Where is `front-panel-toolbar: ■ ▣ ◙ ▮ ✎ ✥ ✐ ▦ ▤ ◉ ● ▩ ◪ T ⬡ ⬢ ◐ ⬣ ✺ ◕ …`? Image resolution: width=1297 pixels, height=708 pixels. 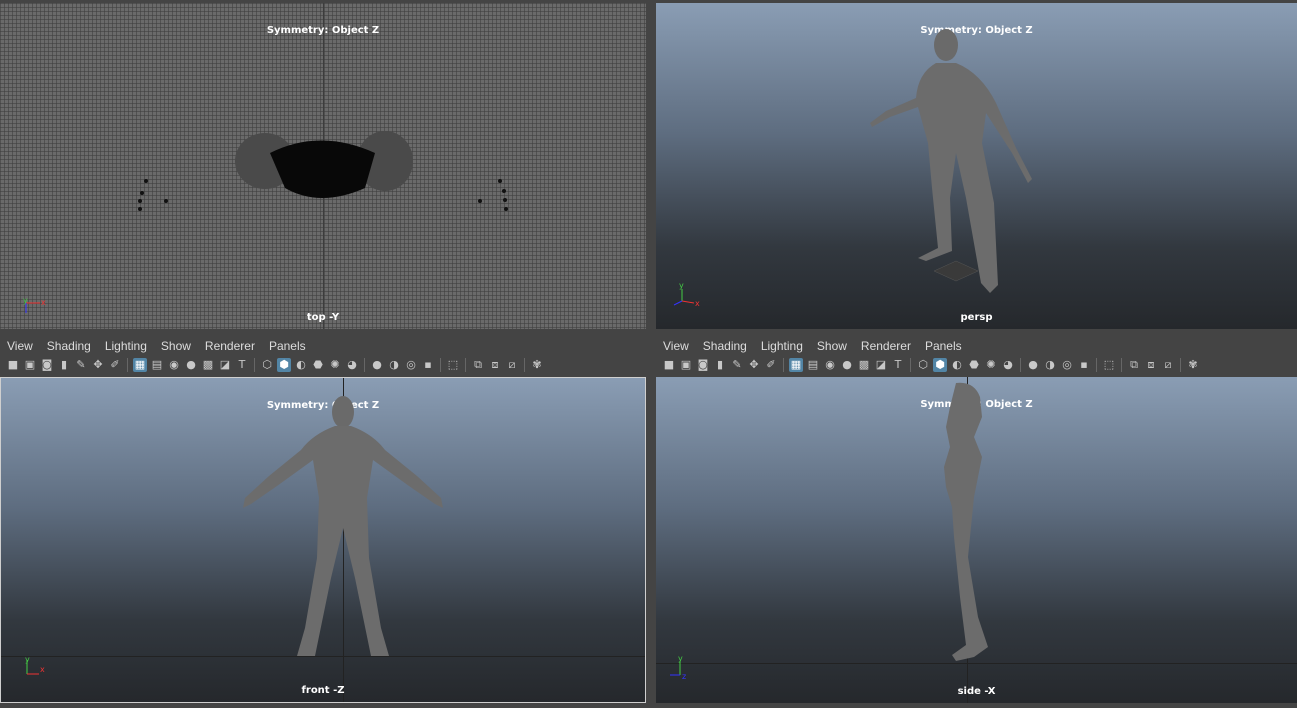
front-panel-toolbar: ■ ▣ ◙ ▮ ✎ ✥ ✐ ▦ ▤ ◉ ● ▩ ◪ T ⬡ ⬢ ◐ ⬣ ✺ ◕ … is located at coordinates (326, 365).